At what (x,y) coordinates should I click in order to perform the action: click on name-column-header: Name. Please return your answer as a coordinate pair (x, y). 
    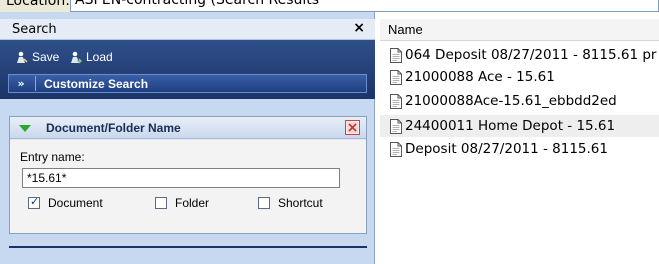
    Looking at the image, I should click on (519, 30).